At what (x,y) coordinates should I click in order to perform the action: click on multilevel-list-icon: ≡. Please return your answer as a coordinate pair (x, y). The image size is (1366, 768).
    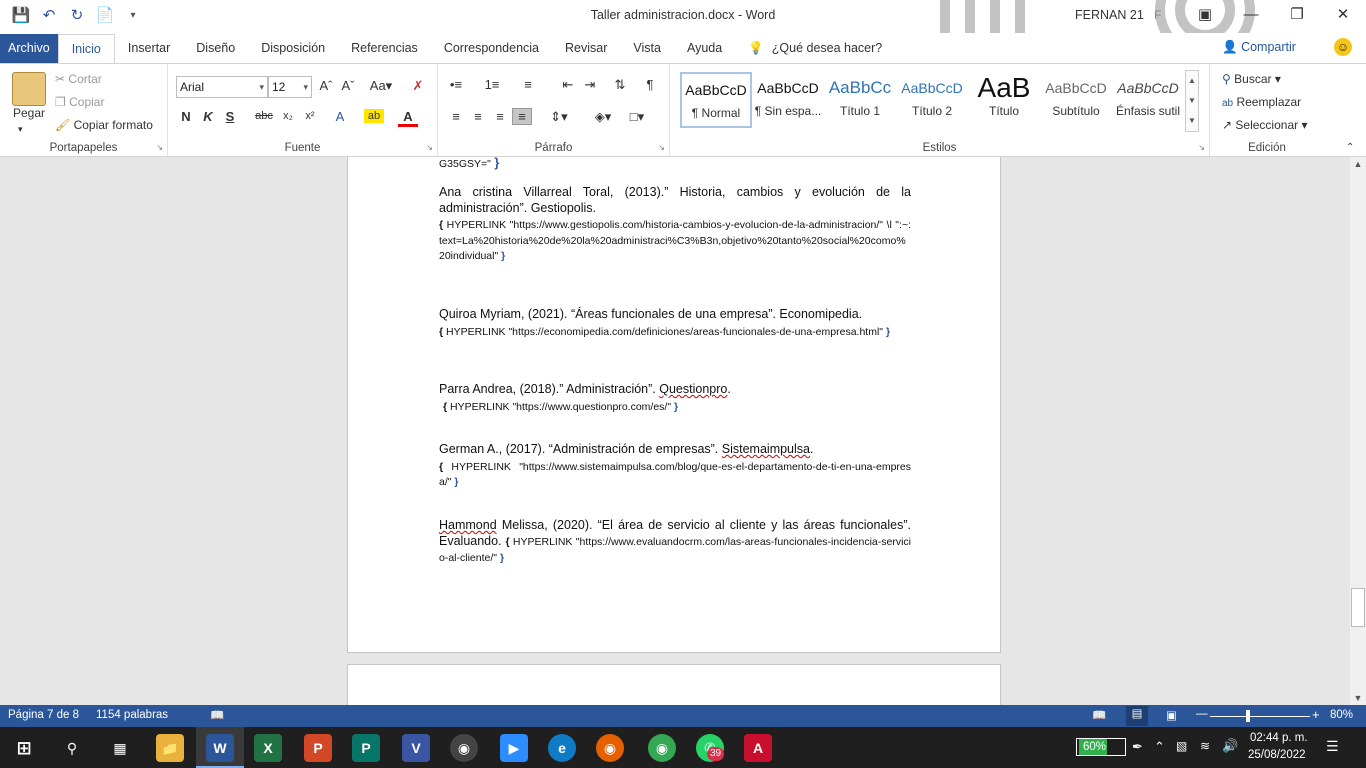
    Looking at the image, I should click on (528, 84).